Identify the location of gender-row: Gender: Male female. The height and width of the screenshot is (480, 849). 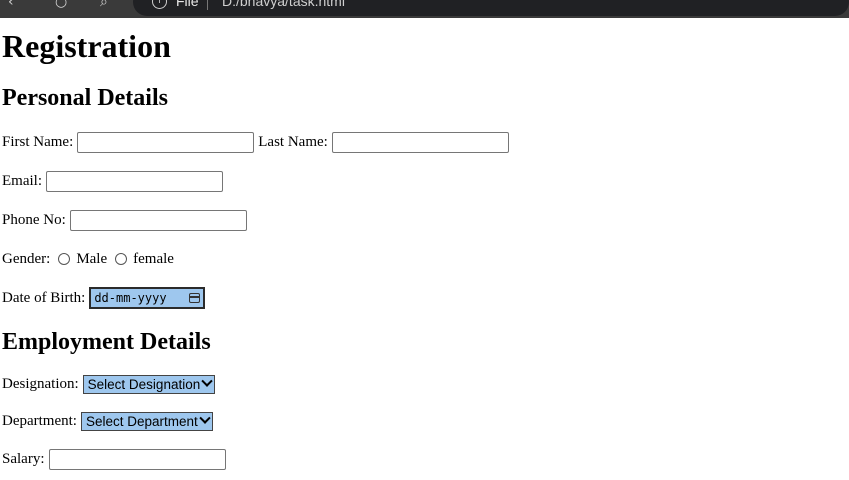
(88, 259).